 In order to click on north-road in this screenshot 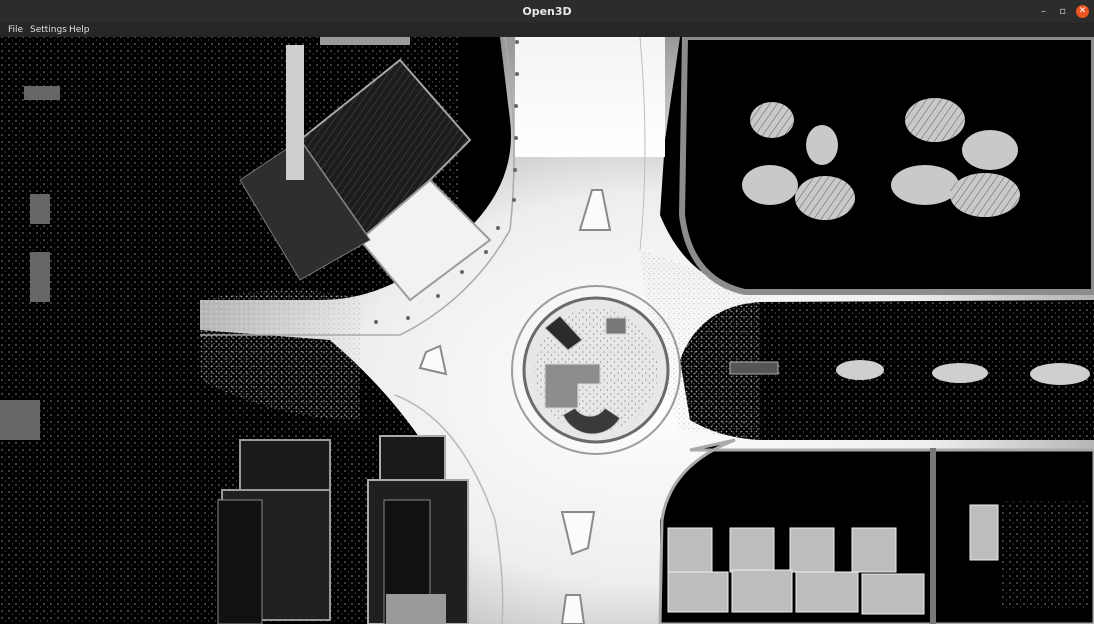, I will do `click(590, 97)`.